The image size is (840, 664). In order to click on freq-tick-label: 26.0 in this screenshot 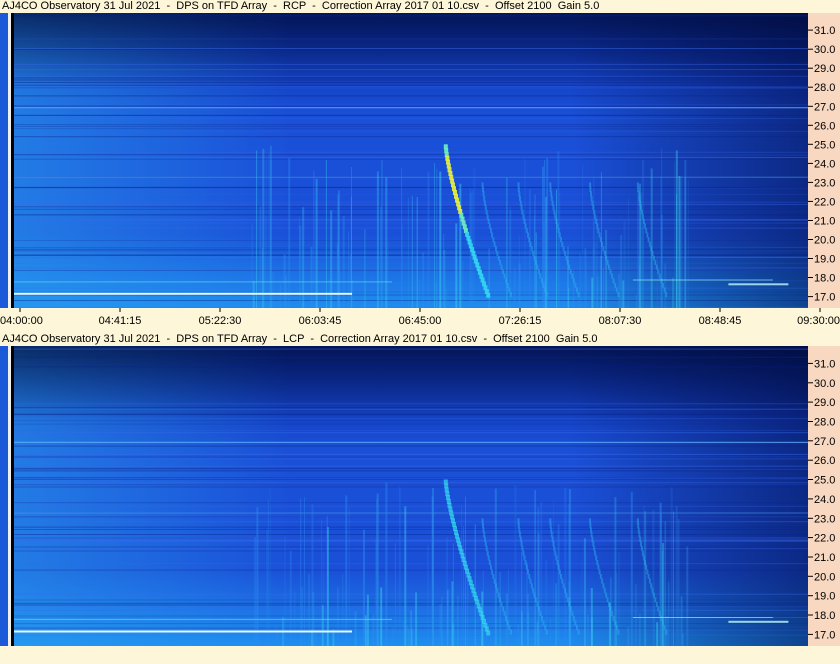, I will do `click(824, 126)`.